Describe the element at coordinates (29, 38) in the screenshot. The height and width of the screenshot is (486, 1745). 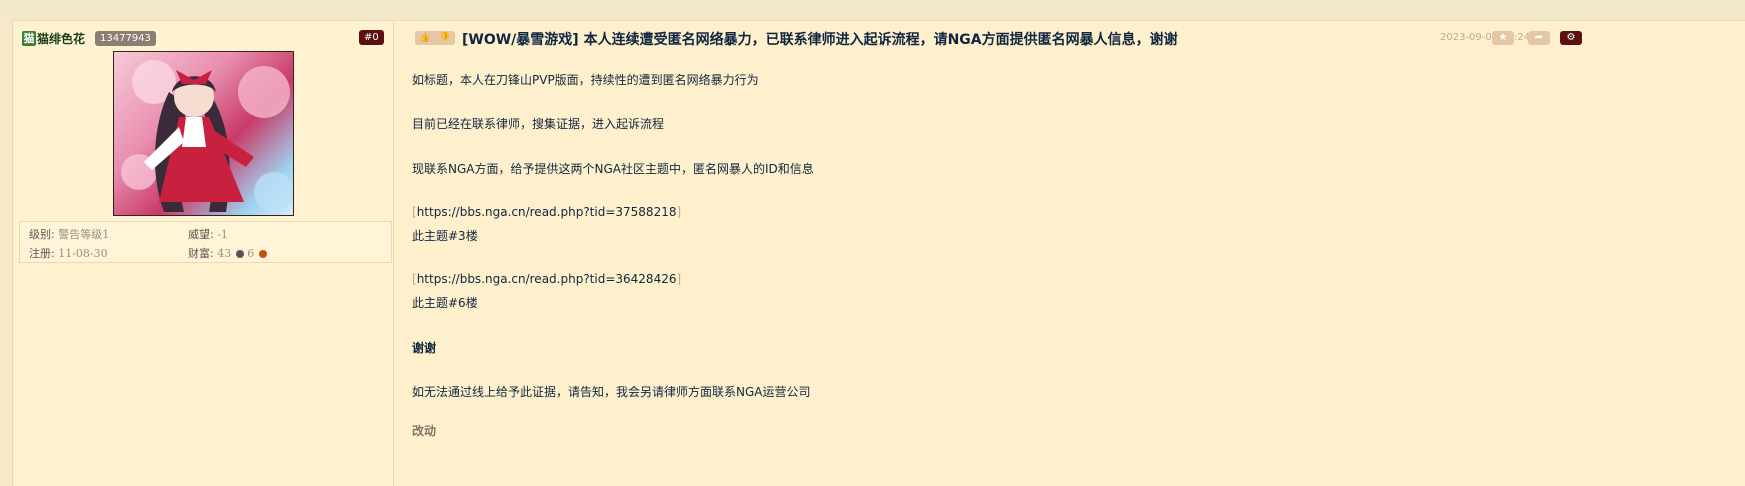
I see `user-badge-icon: 猫` at that location.